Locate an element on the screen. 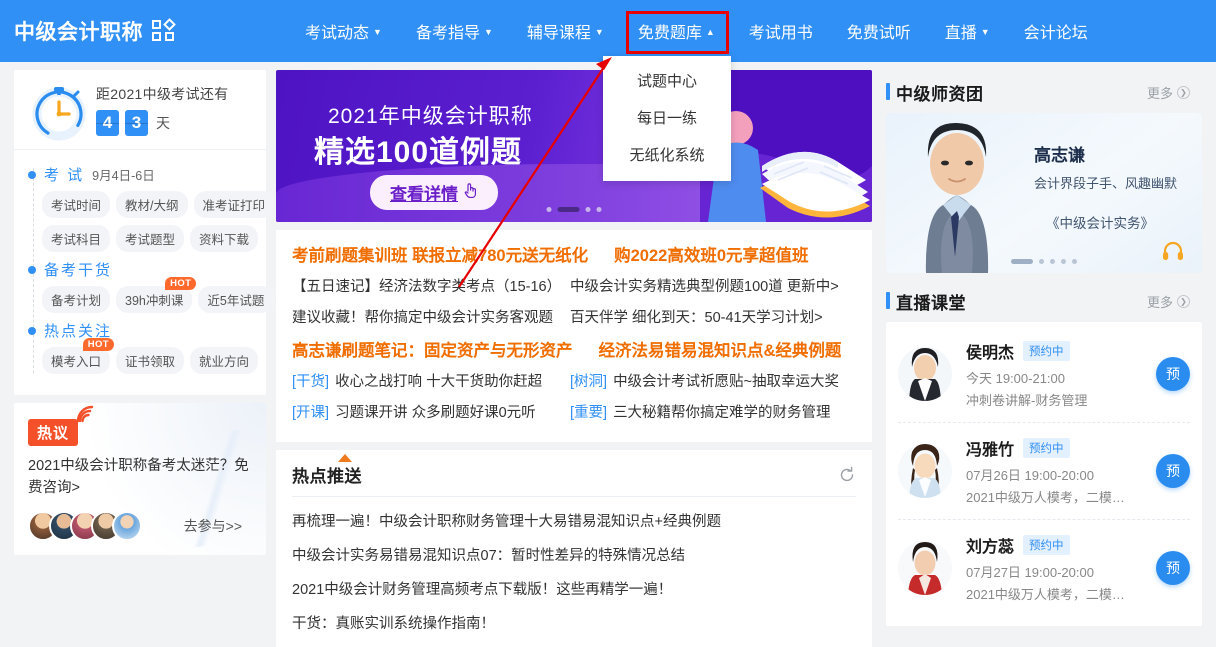 The height and width of the screenshot is (647, 1216). hot-discussion-badge: 热议 is located at coordinates (53, 432).